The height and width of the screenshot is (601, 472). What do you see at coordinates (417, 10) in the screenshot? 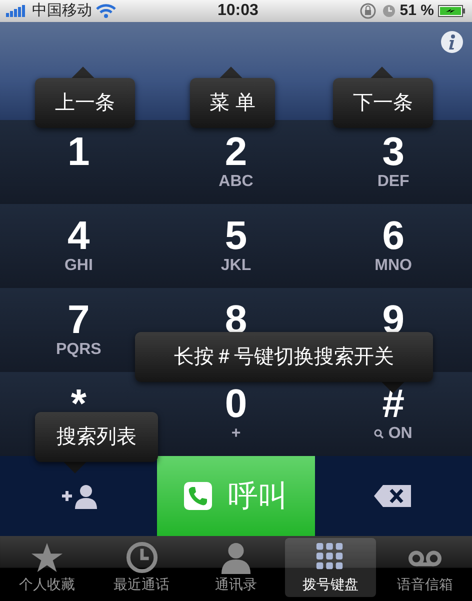
I see `battery-percent: 51 %` at bounding box center [417, 10].